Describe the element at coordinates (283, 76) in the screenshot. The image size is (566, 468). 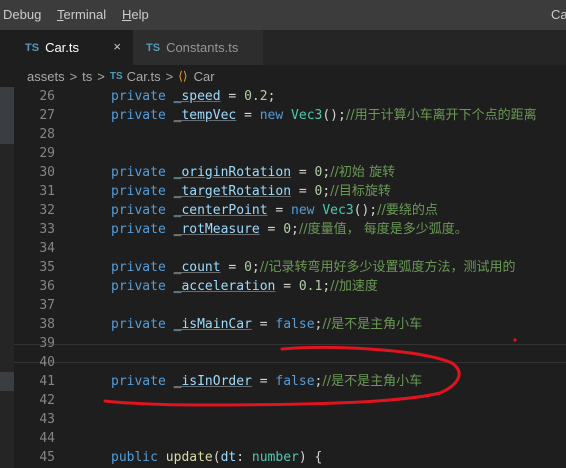
I see `breadcrumb: assets > ts > TS Car.ts > ⟨⟩ Car` at that location.